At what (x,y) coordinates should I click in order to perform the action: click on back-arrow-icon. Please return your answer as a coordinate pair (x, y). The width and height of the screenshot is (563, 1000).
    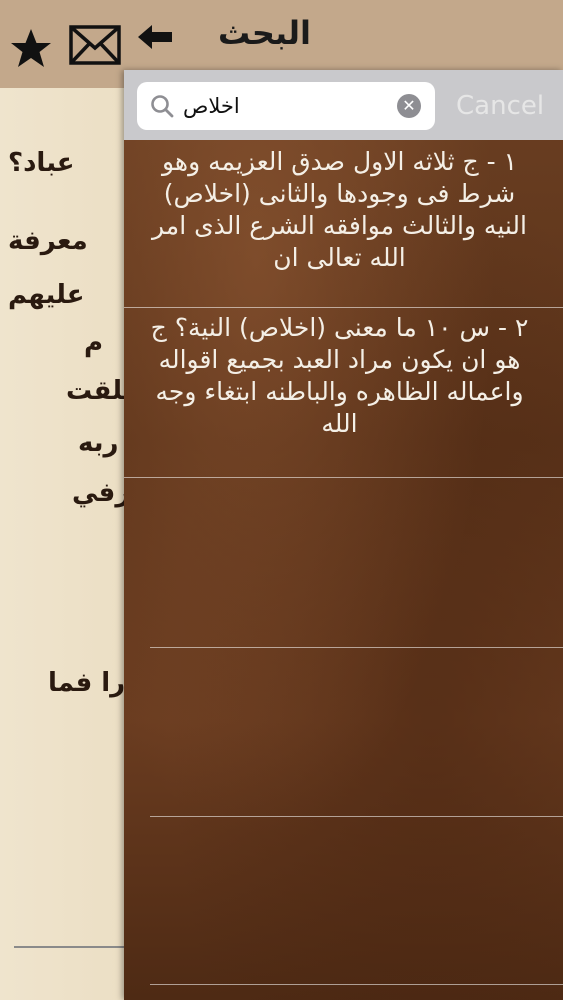
    Looking at the image, I should click on (156, 37).